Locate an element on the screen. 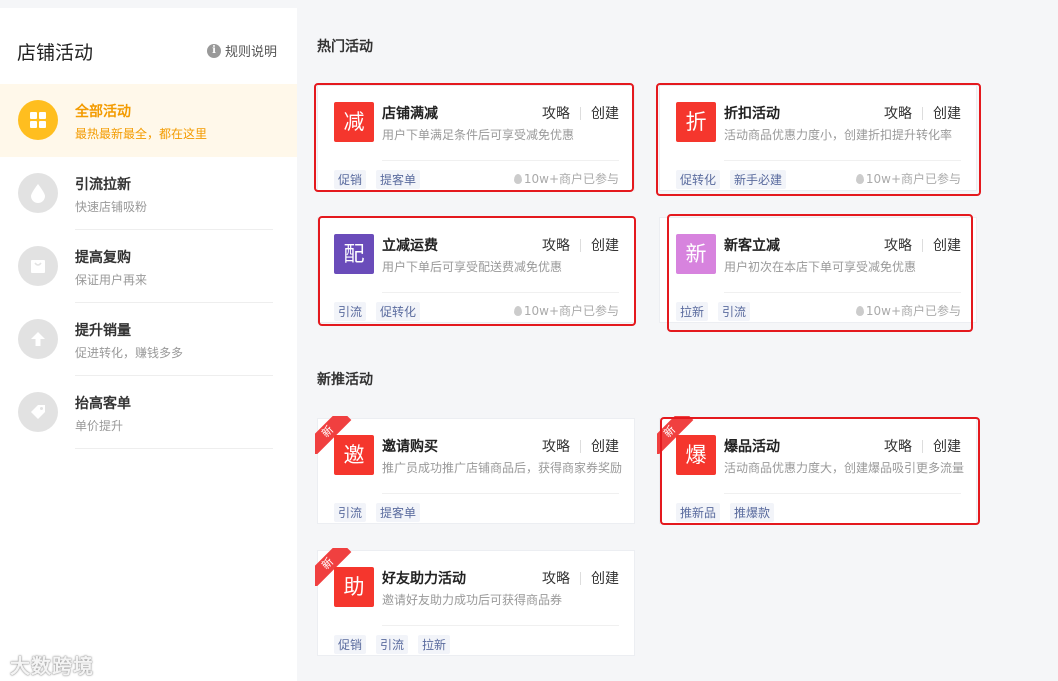  sidebar-item-repurchase: 提高复购 保证用户再来 is located at coordinates (148, 266).